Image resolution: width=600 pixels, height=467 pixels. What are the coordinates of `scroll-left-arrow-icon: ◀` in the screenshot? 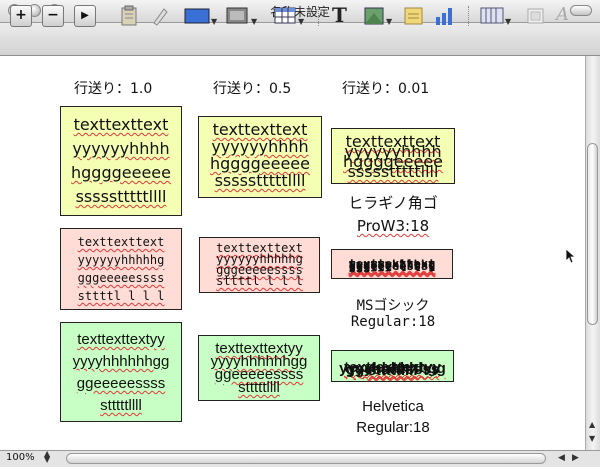 It's located at (561, 458).